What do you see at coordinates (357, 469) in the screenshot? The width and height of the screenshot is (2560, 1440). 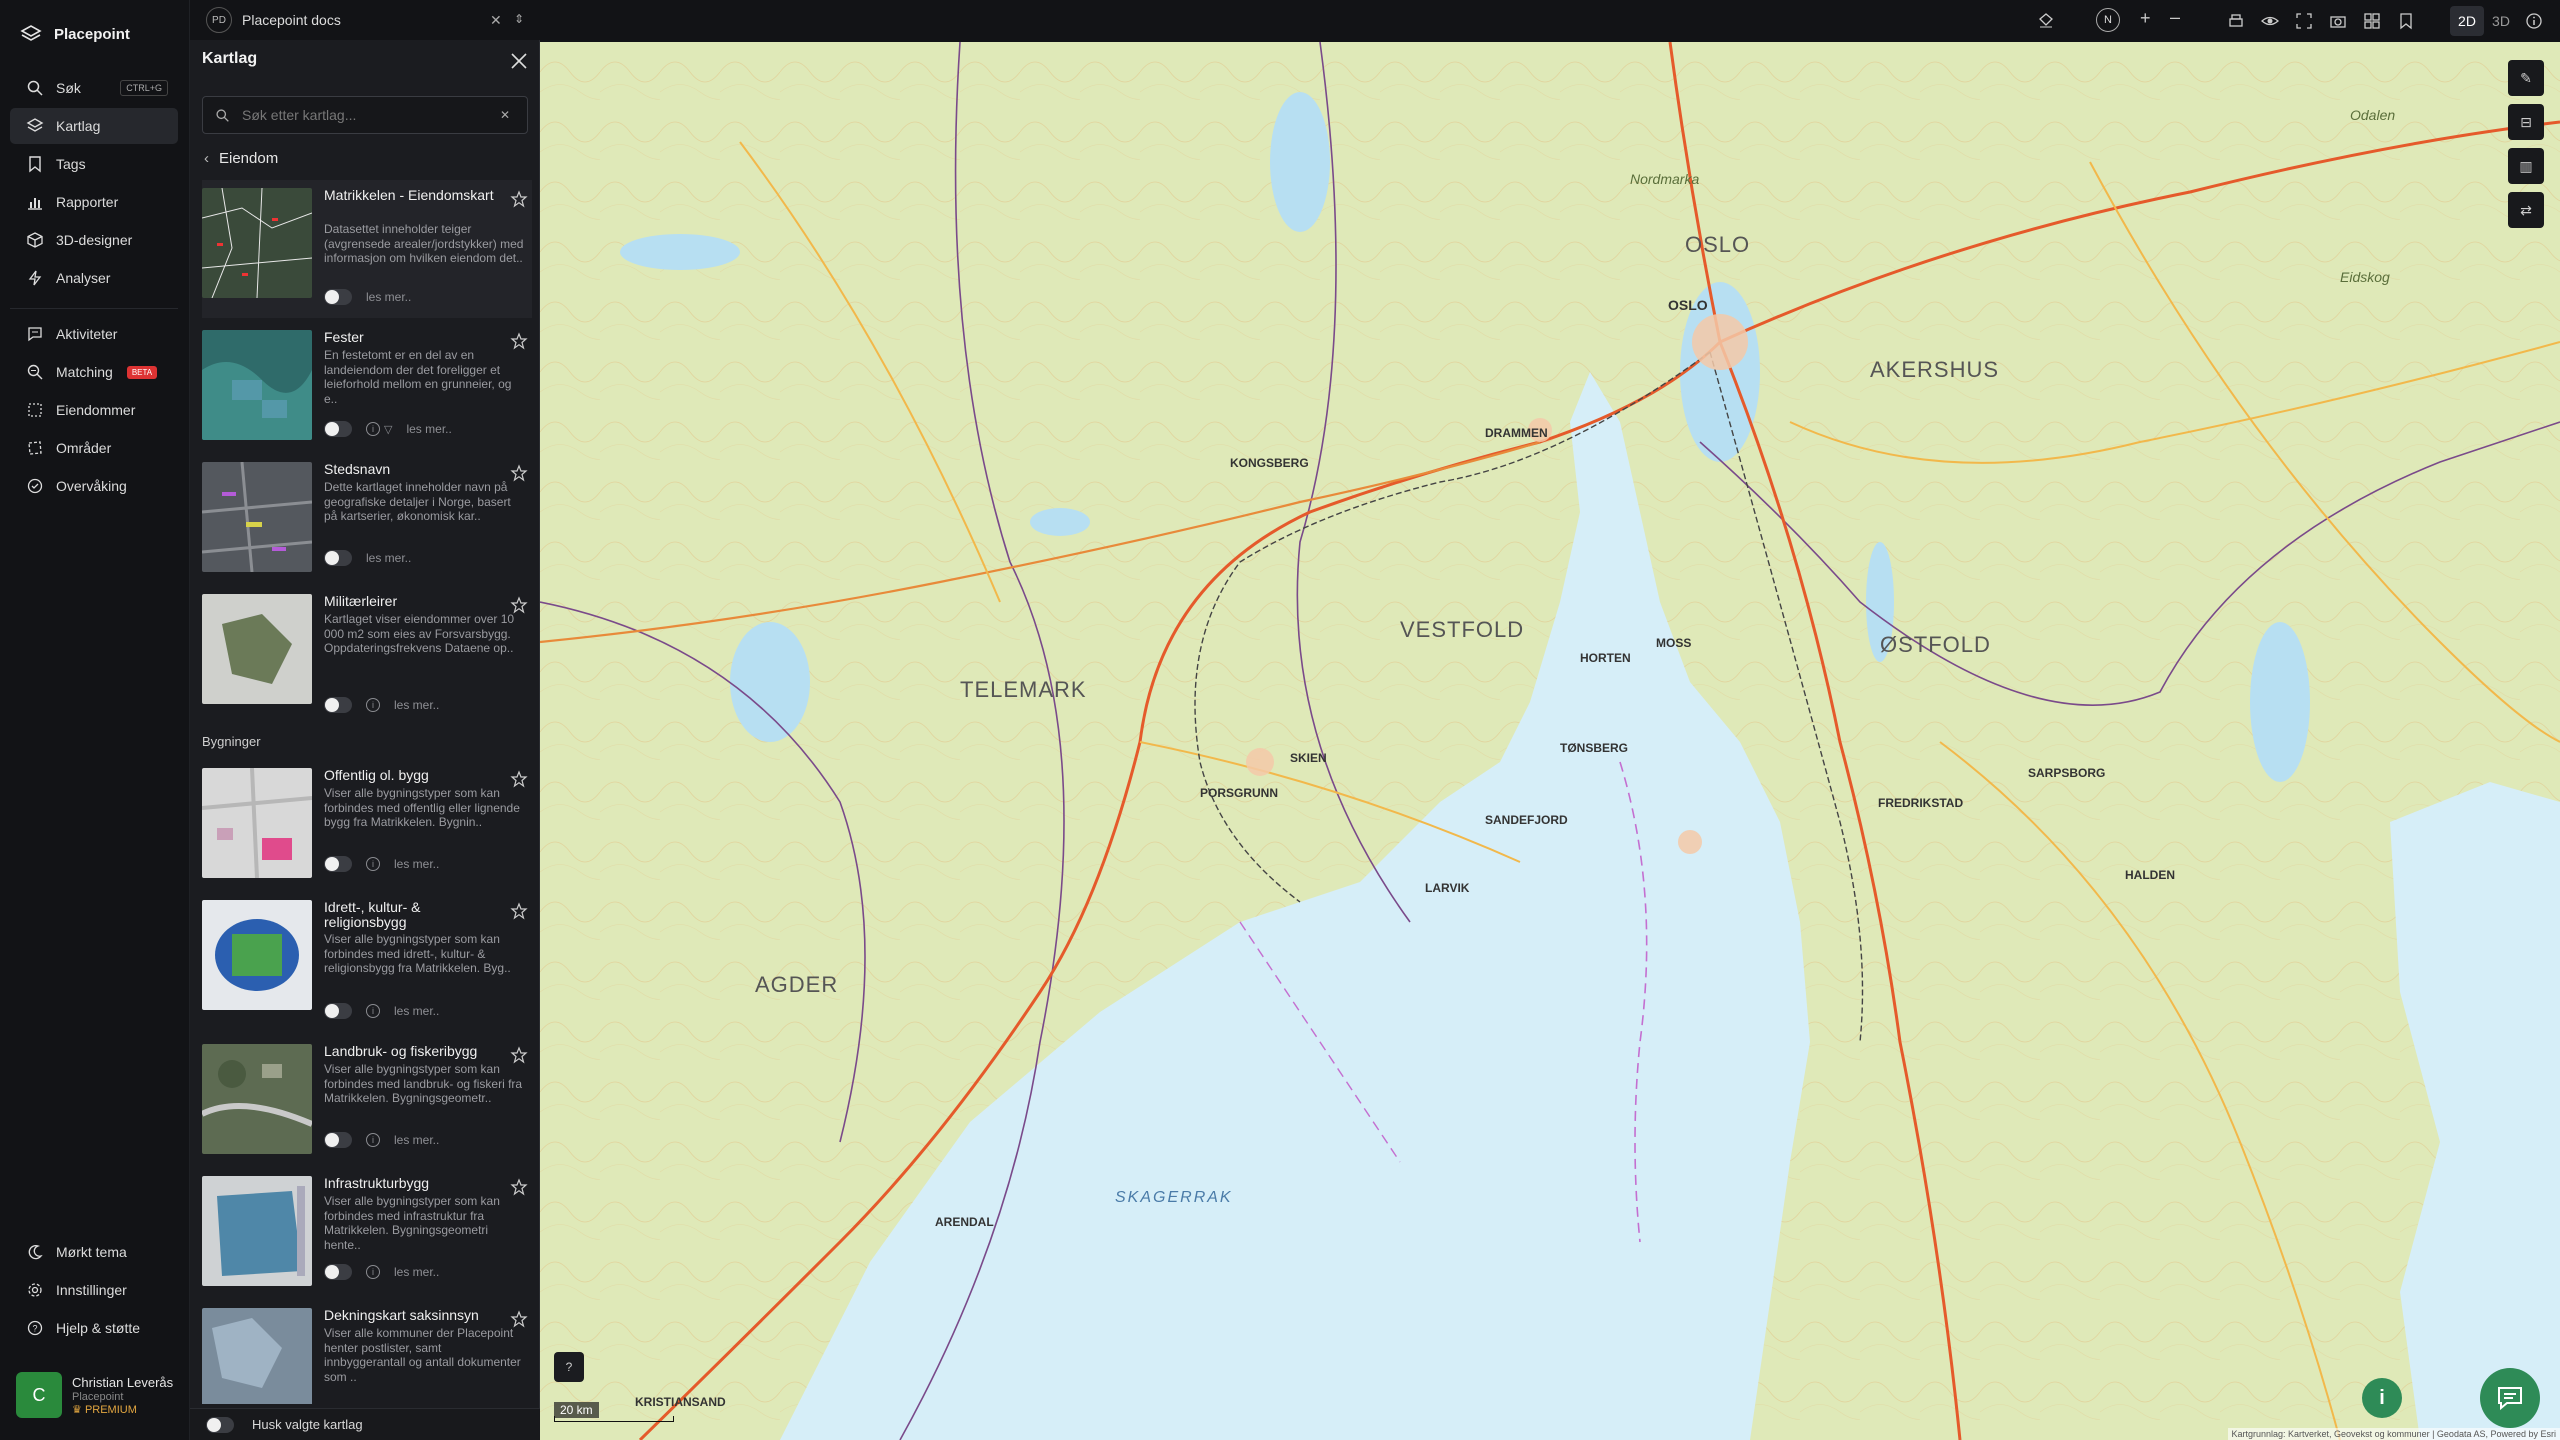 I see `layer-title: Stedsnavn` at bounding box center [357, 469].